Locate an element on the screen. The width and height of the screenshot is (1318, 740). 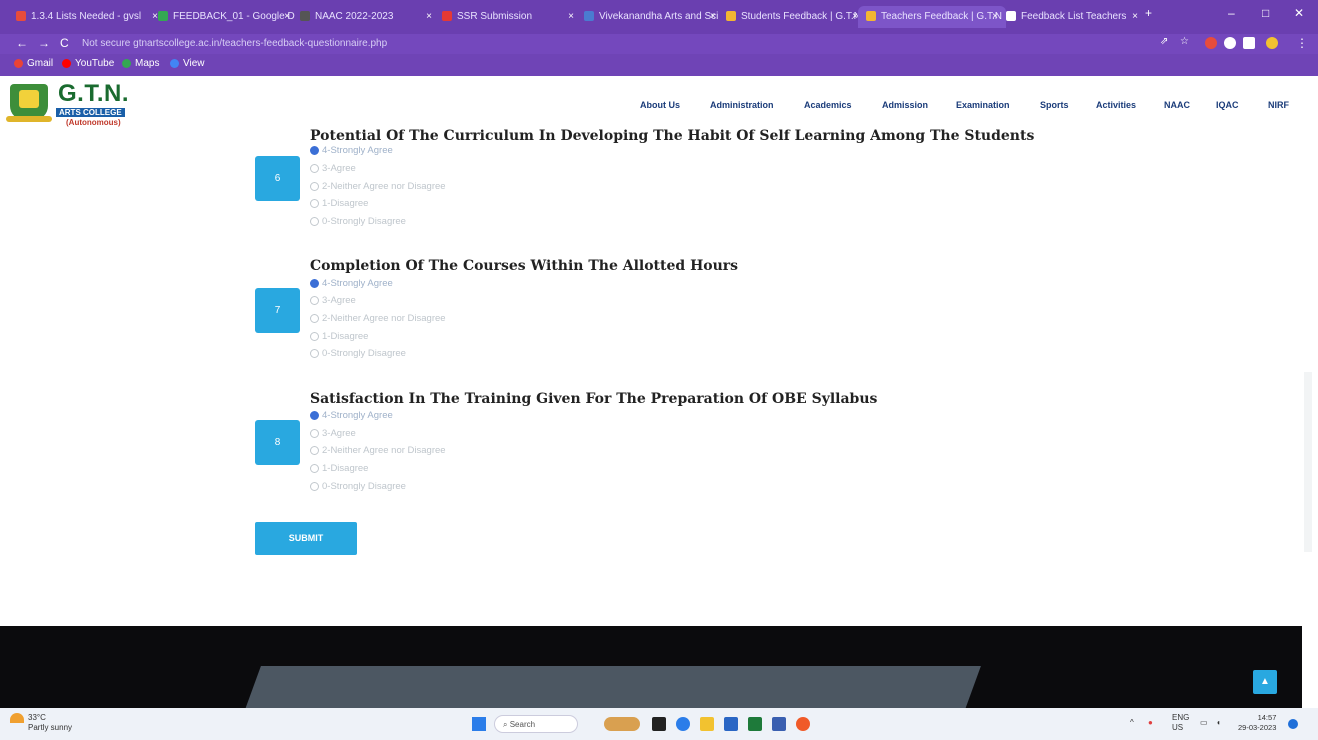
scroll-to-top-button: ▲ is located at coordinates (1265, 682).